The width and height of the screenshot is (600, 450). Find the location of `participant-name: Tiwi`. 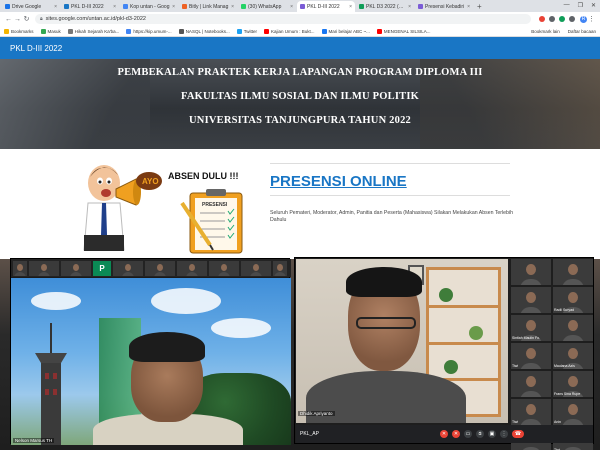

participant-name: Tiwi is located at coordinates (515, 366).